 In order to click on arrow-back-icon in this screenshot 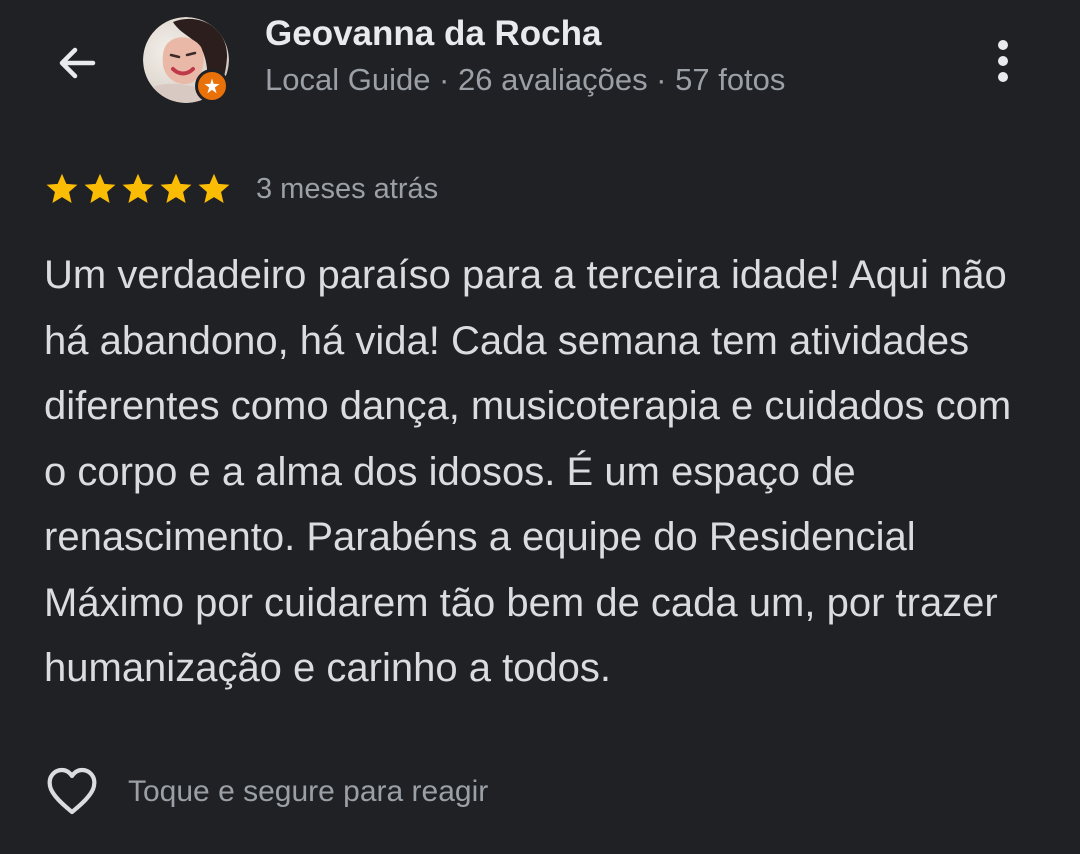, I will do `click(77, 63)`.